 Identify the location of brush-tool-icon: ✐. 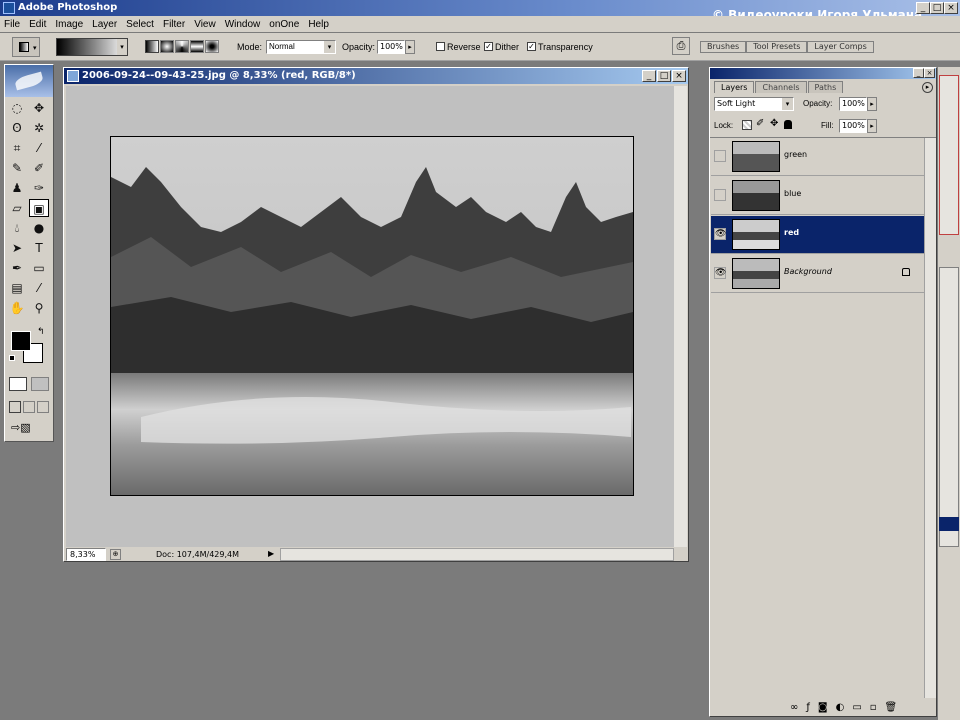
(39, 168).